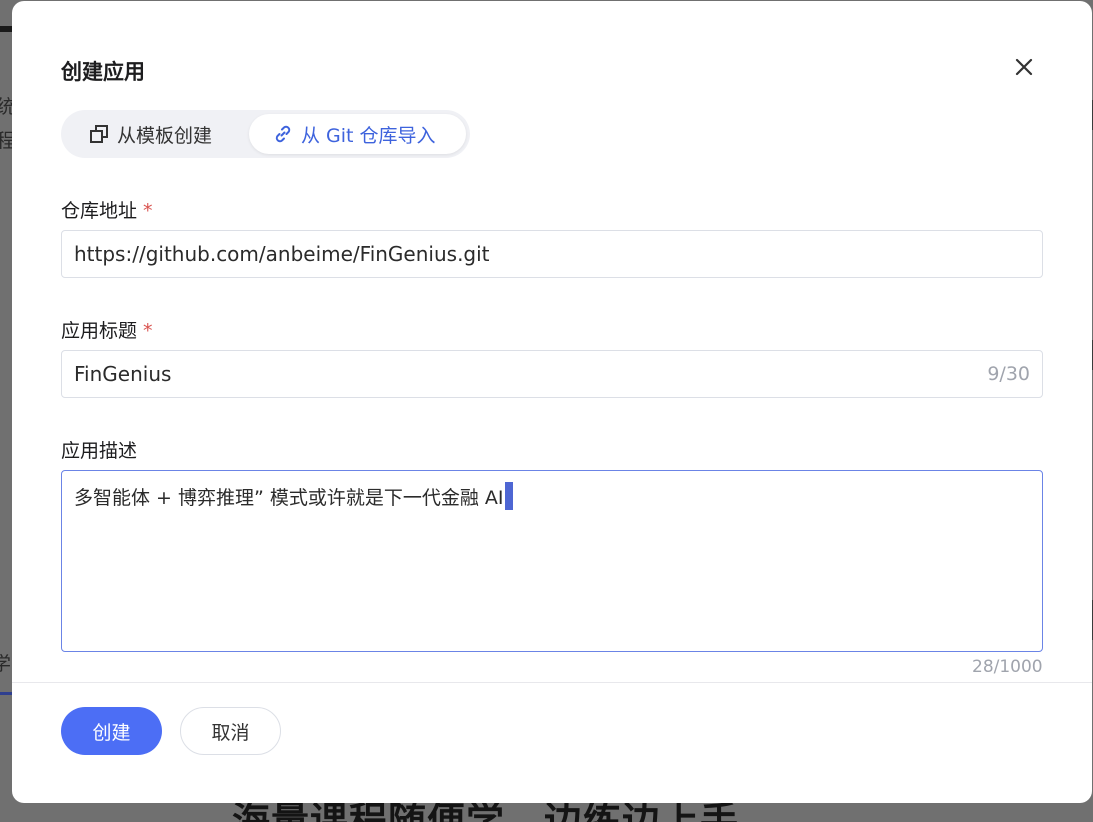  I want to click on description-char-counter: 28/1000, so click(1007, 667).